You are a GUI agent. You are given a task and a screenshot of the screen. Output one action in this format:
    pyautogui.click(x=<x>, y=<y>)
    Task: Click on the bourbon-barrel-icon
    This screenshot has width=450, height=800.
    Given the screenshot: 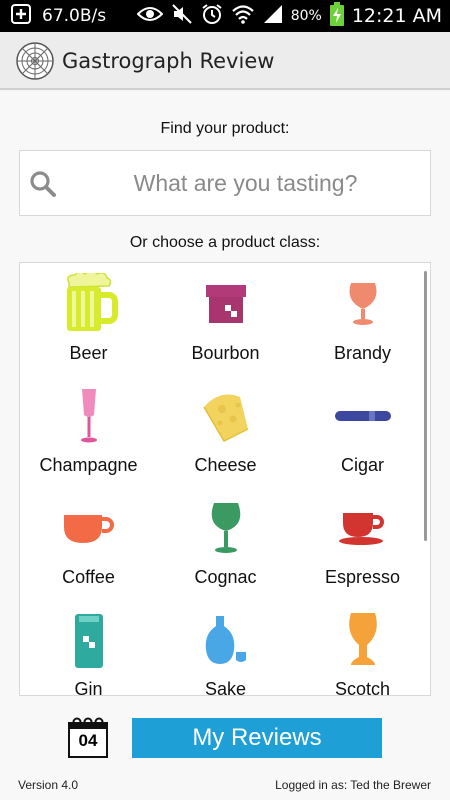 What is the action you would take?
    pyautogui.click(x=225, y=304)
    